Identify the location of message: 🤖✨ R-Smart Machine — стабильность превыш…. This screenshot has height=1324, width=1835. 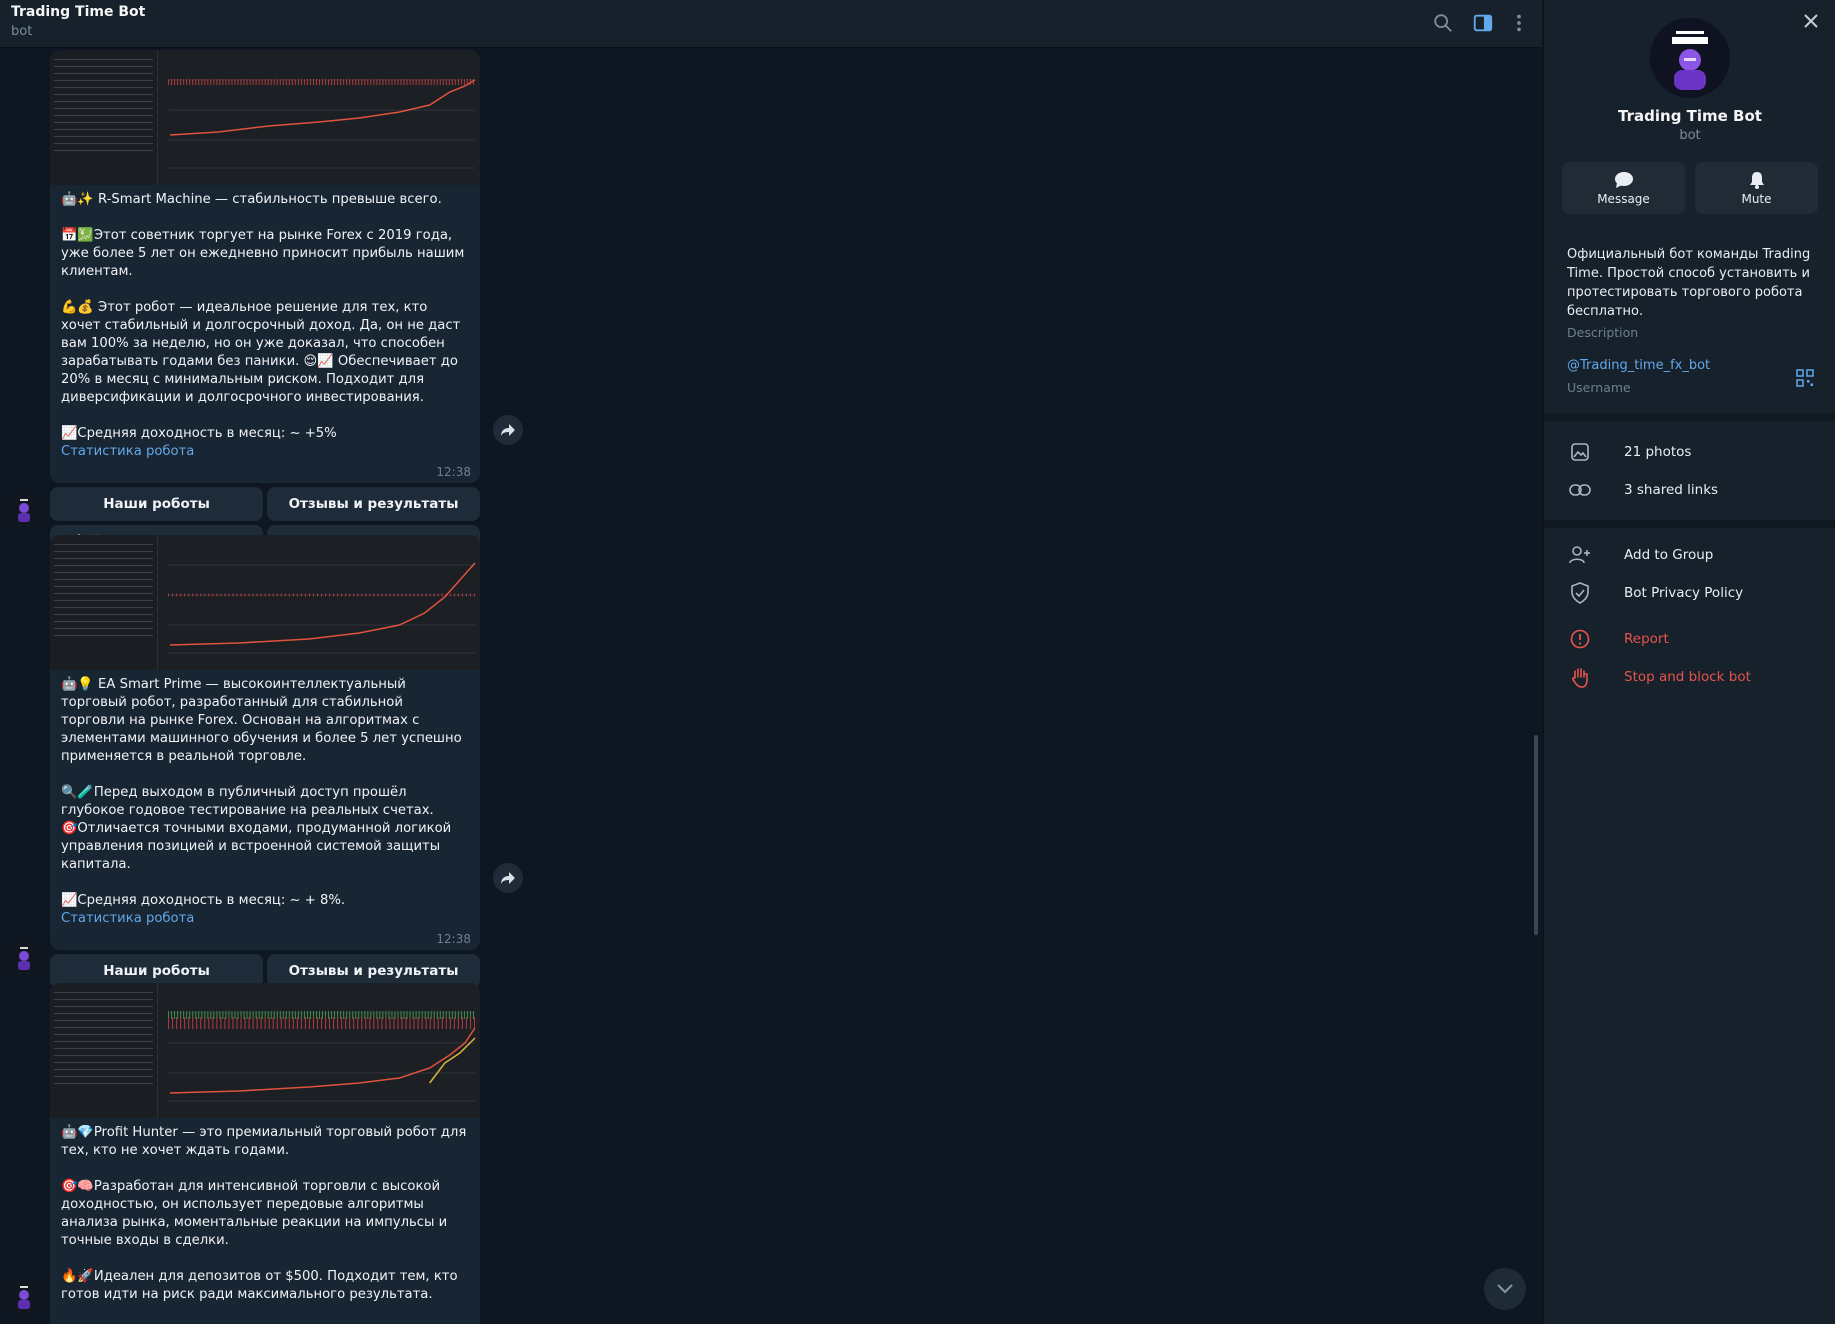
(265, 304).